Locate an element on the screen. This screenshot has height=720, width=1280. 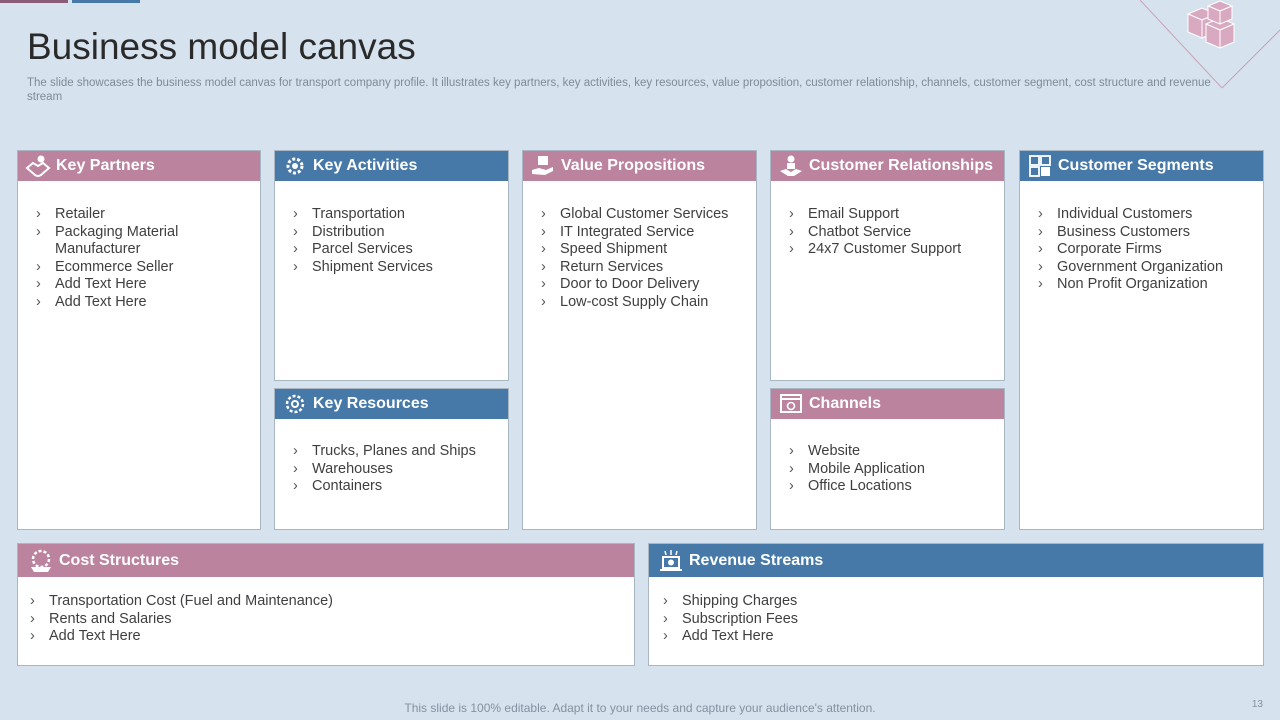
list-item: Retailer is located at coordinates (145, 215).